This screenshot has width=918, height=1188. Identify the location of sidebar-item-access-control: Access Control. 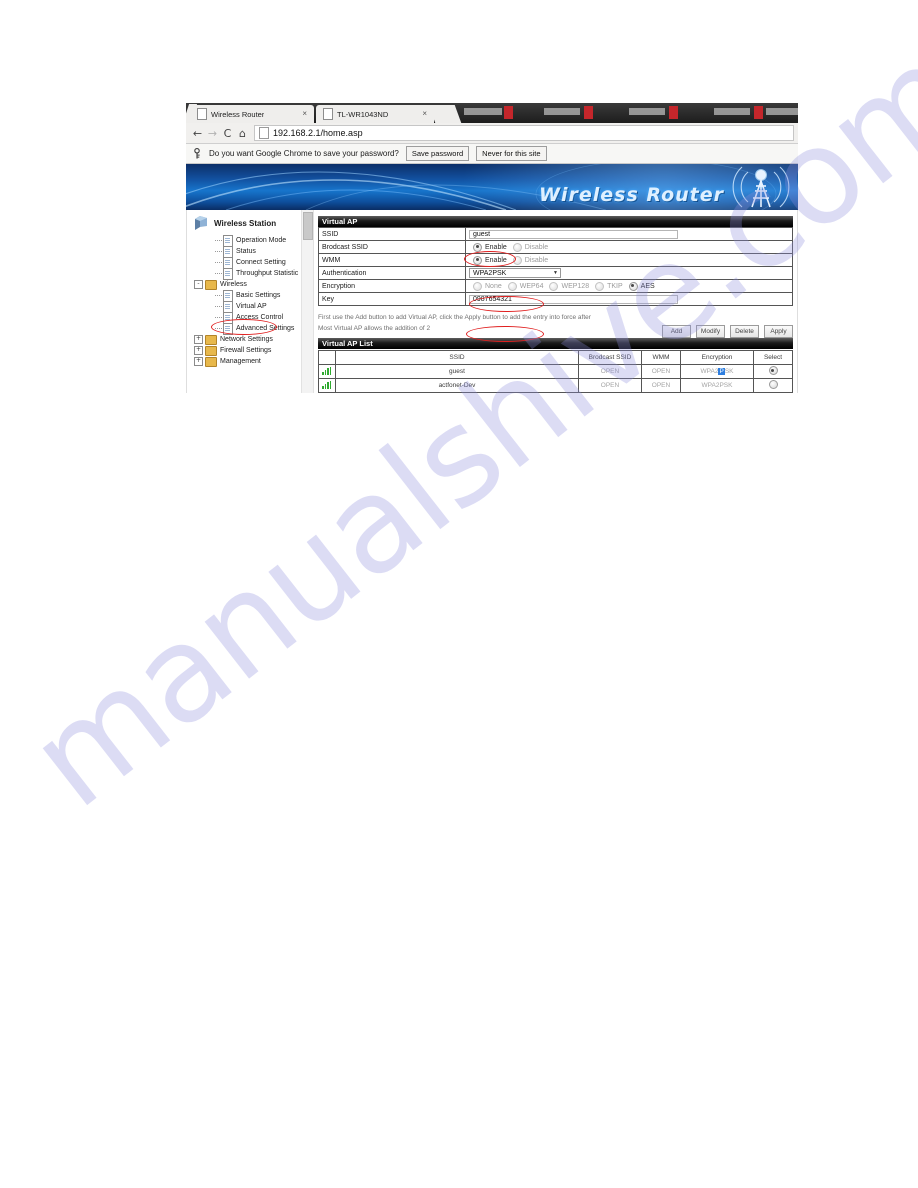
(246, 317).